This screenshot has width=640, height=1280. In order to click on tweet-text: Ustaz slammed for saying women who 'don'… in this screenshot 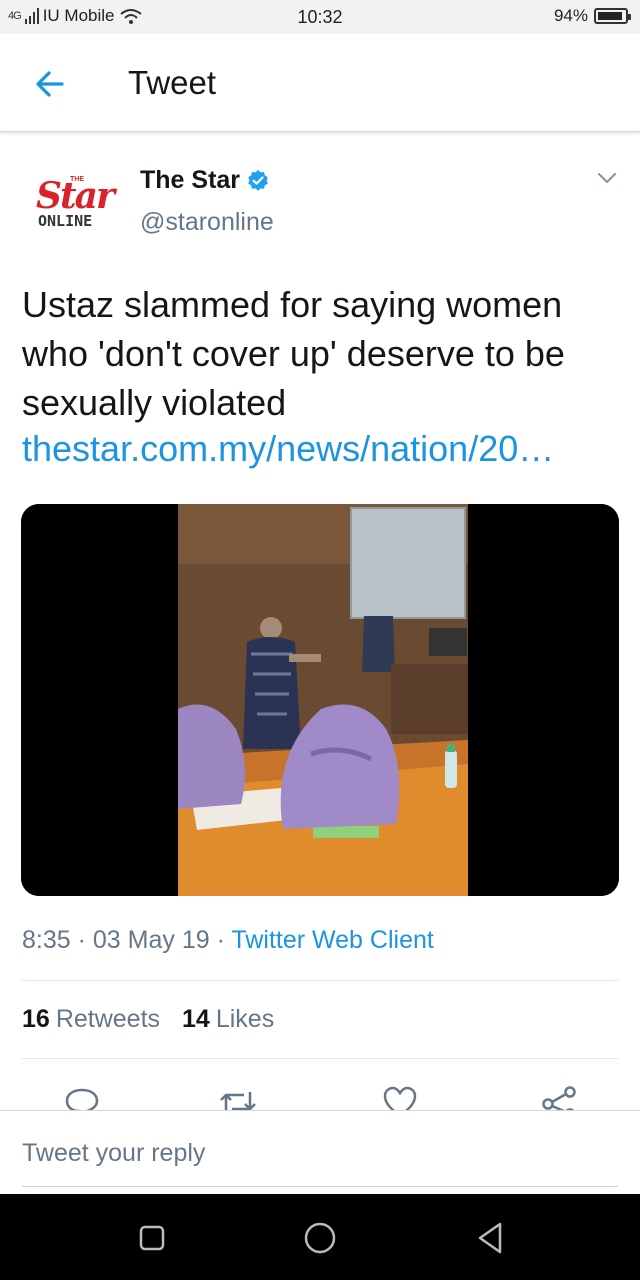, I will do `click(293, 353)`.